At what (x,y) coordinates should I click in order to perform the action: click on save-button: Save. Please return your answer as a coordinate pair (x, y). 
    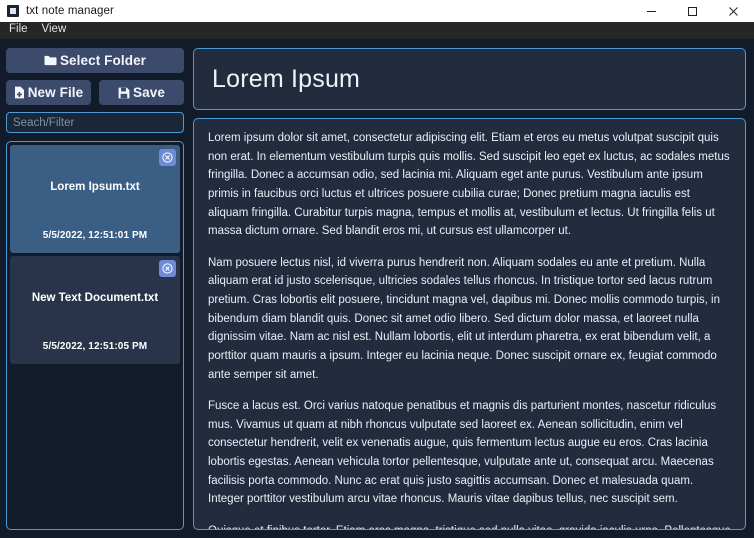
    Looking at the image, I should click on (141, 92).